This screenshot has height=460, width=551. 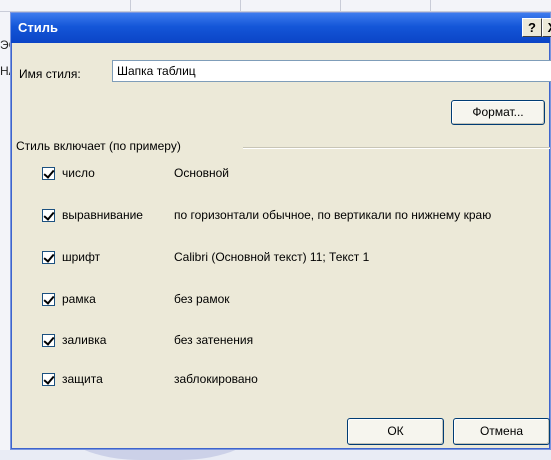 What do you see at coordinates (82, 379) in the screenshot?
I see `option-label-protection: защита` at bounding box center [82, 379].